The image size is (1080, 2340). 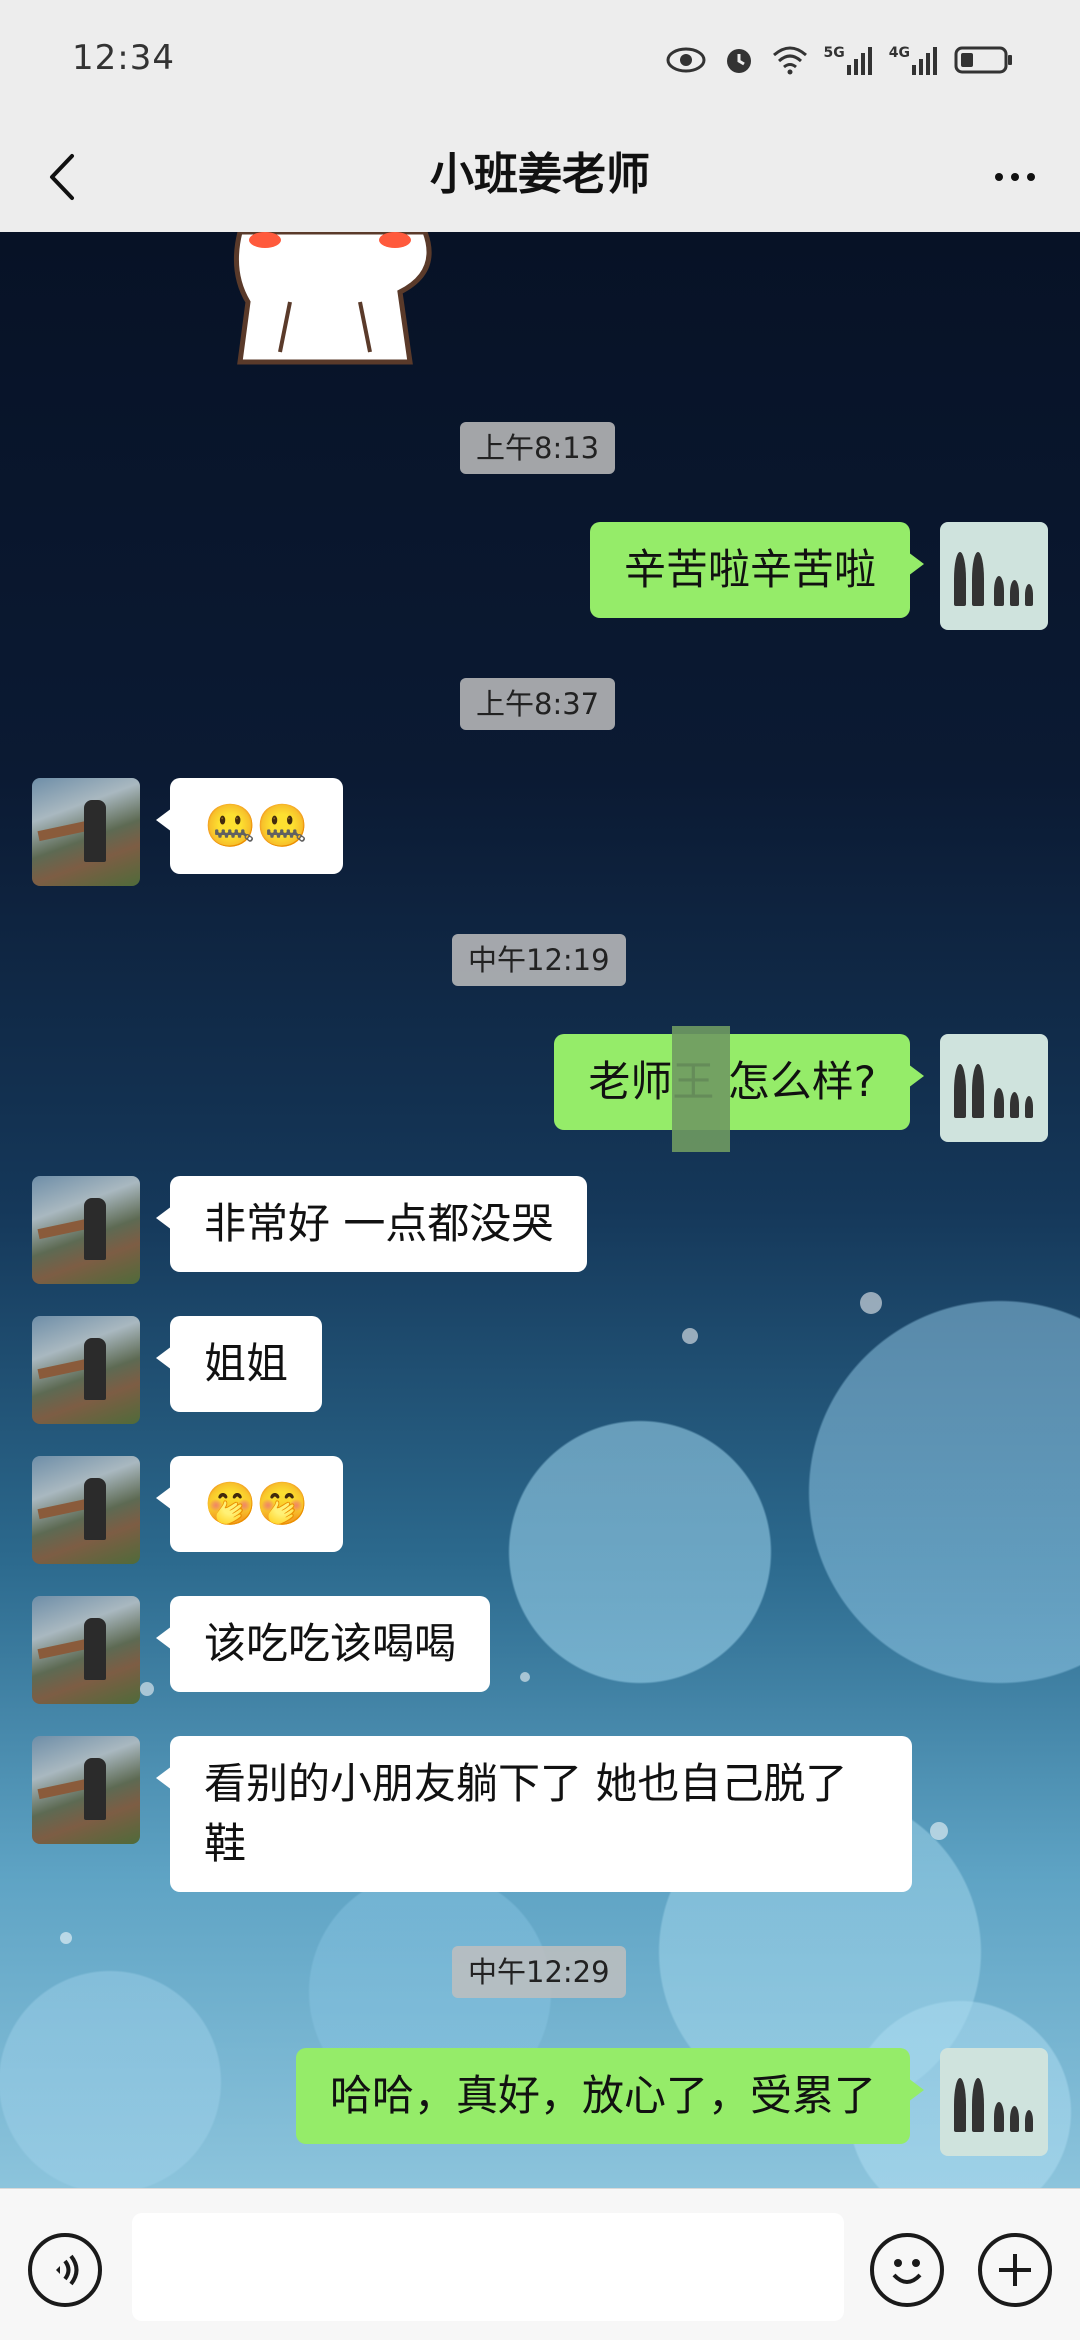 I want to click on chat-title: 小班姜老师, so click(x=540, y=174).